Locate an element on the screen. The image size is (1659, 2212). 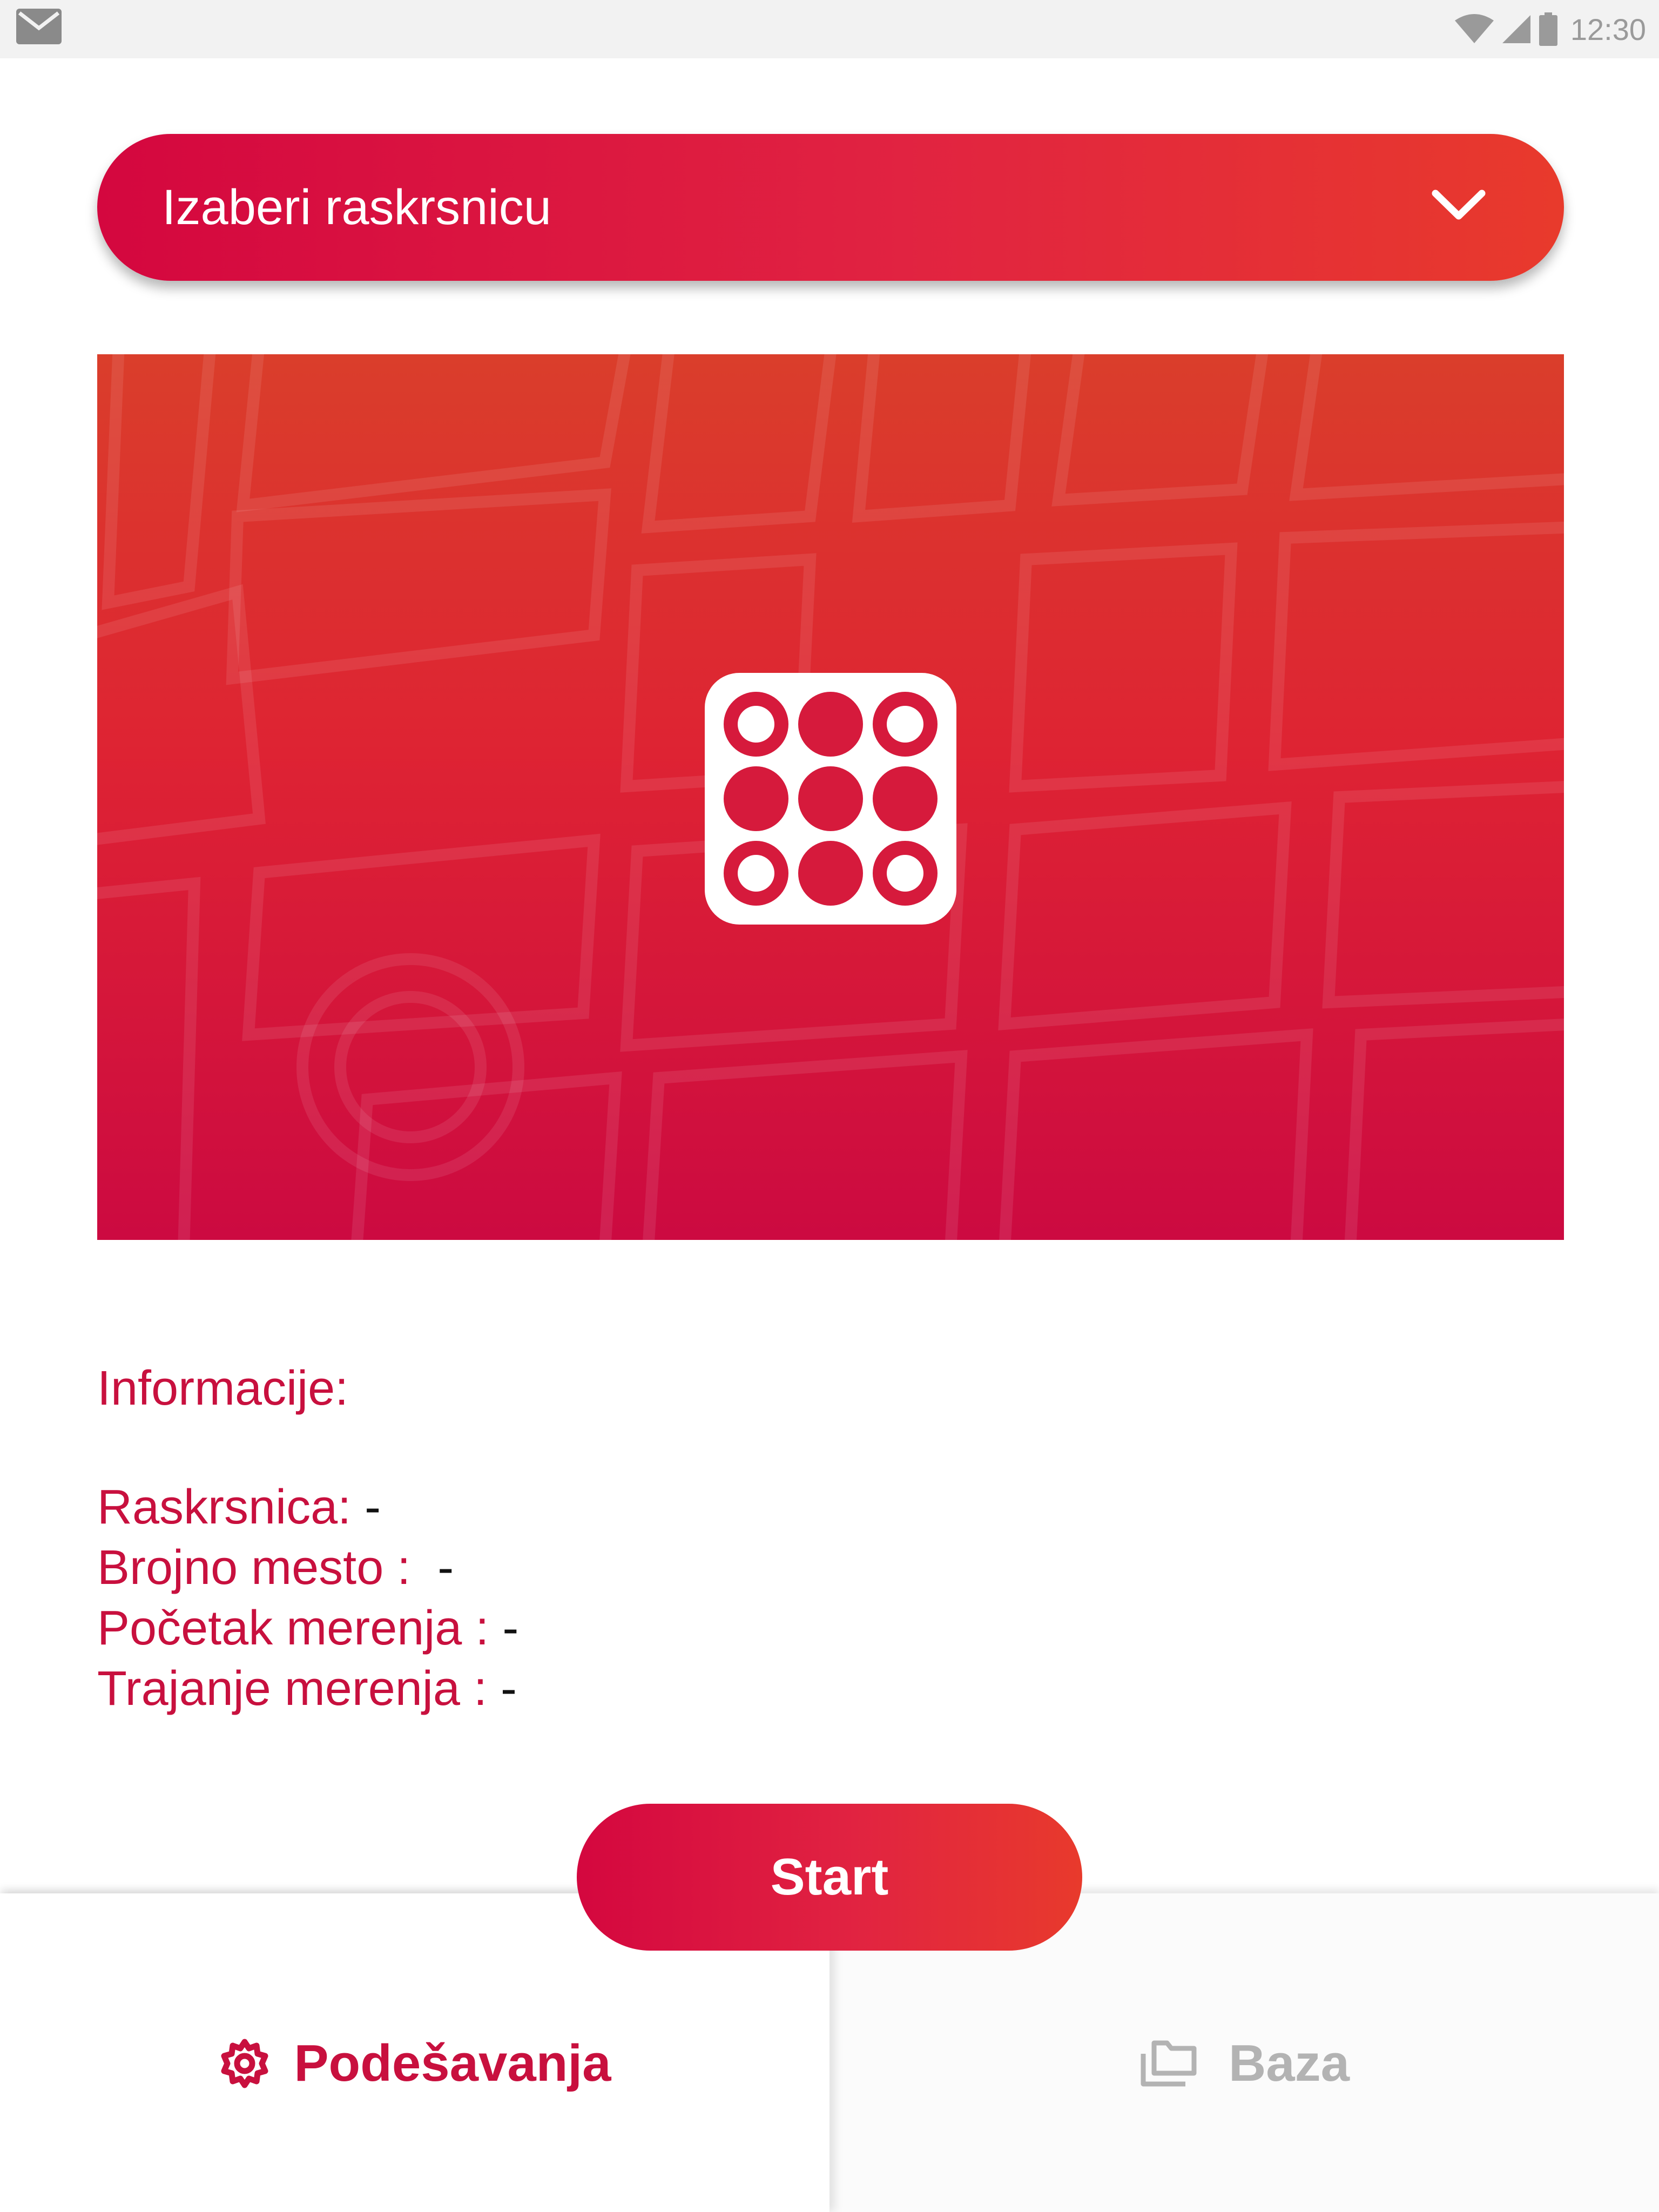
info-row-measurement-start: Početak merenja : - is located at coordinates (307, 1628).